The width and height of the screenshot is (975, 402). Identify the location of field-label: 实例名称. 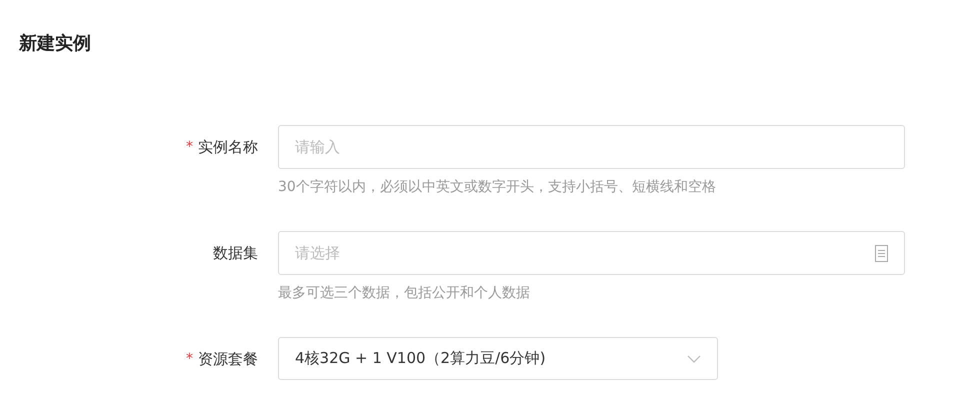
(228, 147).